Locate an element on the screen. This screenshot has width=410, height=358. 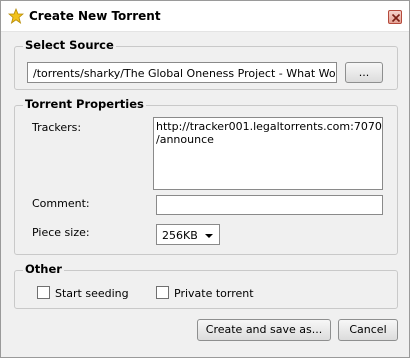
start-seeding-label: Start seeding is located at coordinates (92, 293).